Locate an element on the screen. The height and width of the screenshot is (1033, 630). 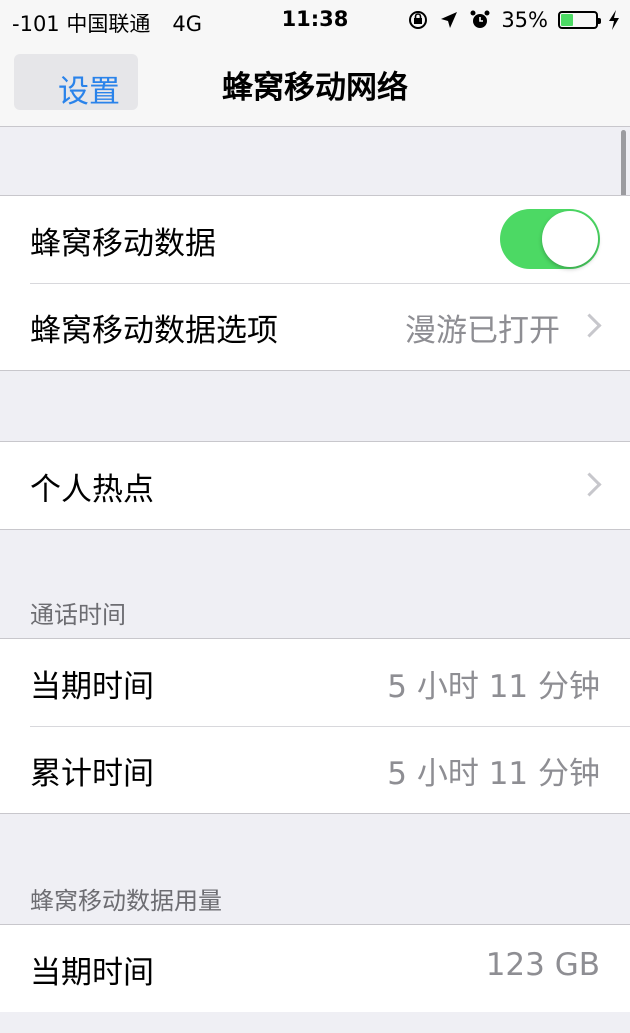
hotspot-group: 个人热点 is located at coordinates (315, 485).